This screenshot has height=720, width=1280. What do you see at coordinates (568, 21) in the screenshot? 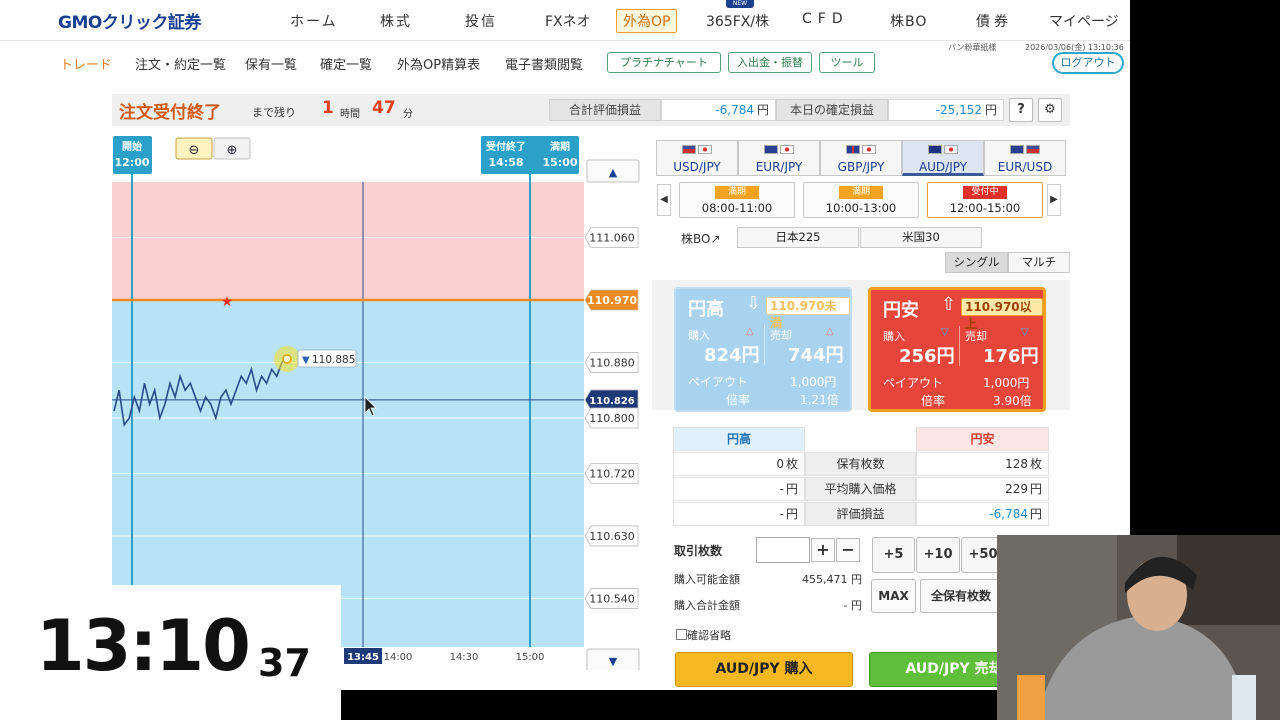
I see `nav-fx-neo: FXネオ` at bounding box center [568, 21].